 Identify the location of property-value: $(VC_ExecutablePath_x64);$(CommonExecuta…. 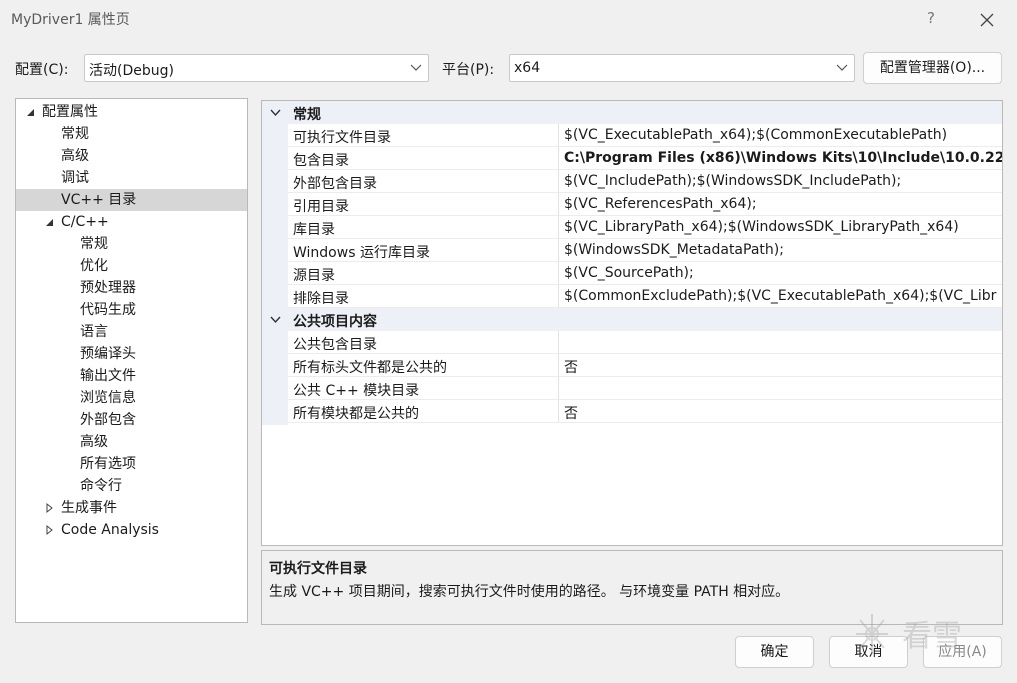
(755, 135).